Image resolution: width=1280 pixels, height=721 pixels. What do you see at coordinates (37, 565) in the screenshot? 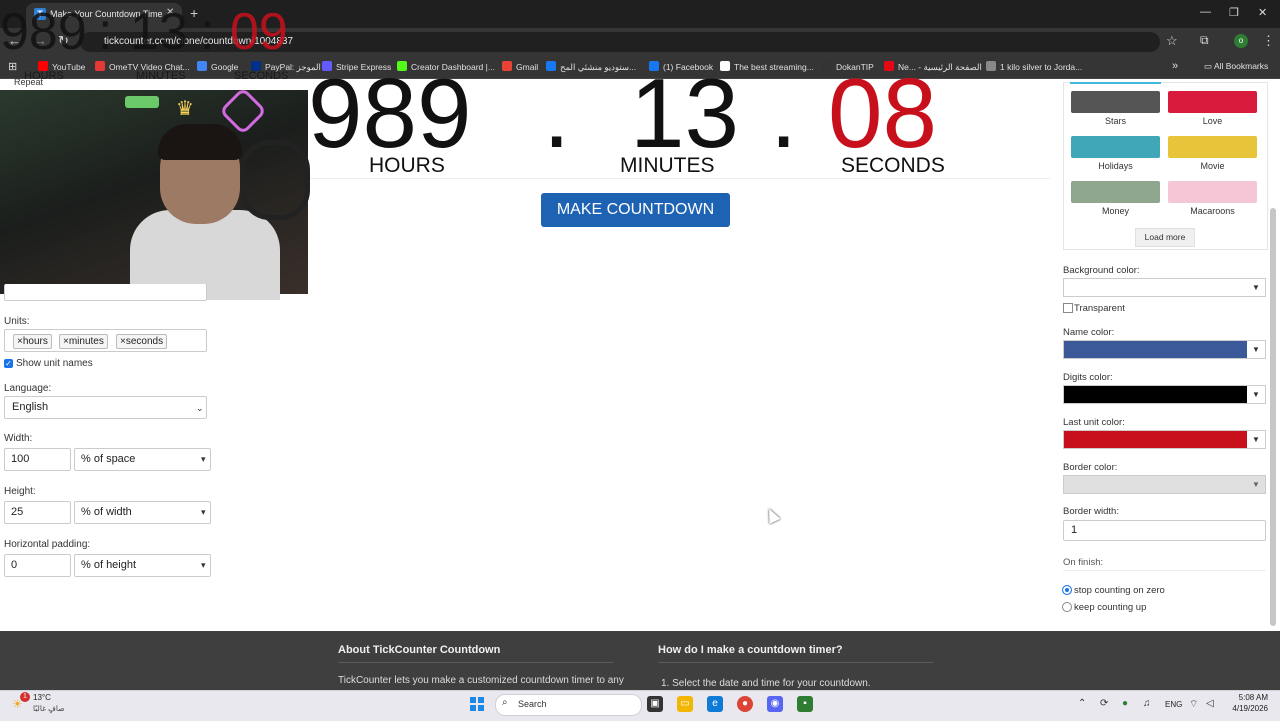
I see `padding-input: 0` at bounding box center [37, 565].